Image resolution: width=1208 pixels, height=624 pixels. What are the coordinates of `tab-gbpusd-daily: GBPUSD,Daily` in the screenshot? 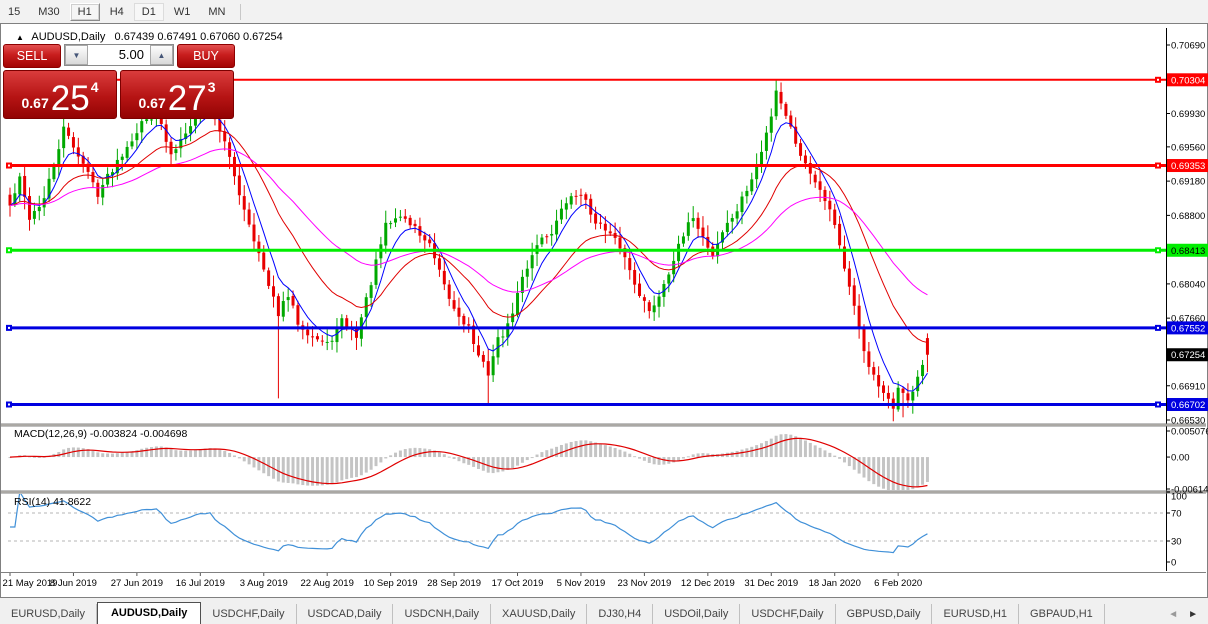 It's located at (884, 614).